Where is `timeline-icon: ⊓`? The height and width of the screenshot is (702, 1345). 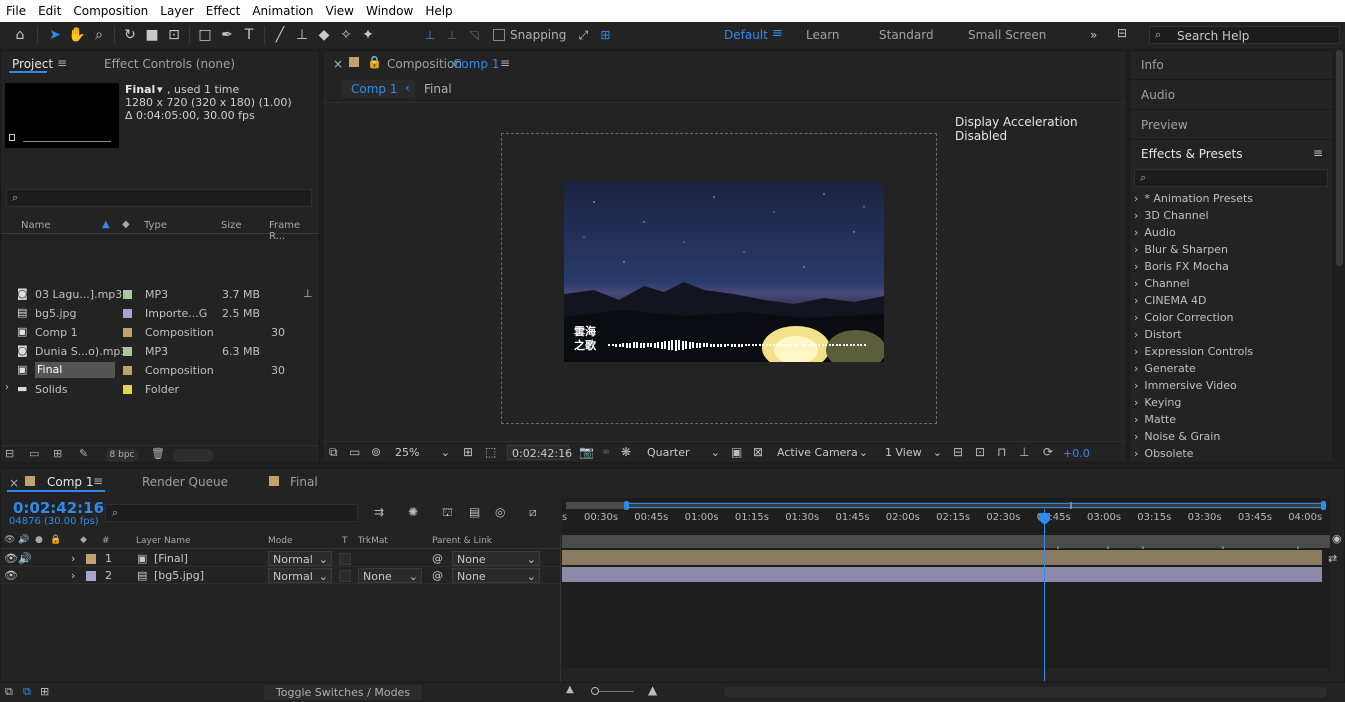 timeline-icon: ⊓ is located at coordinates (1001, 452).